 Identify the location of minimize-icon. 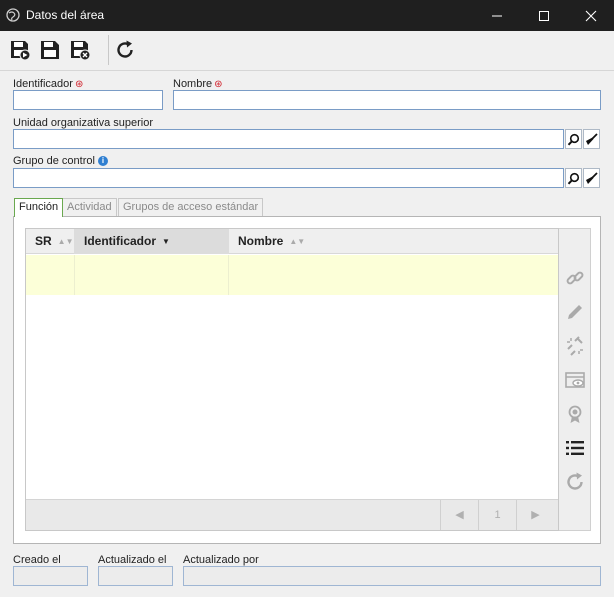
(497, 15).